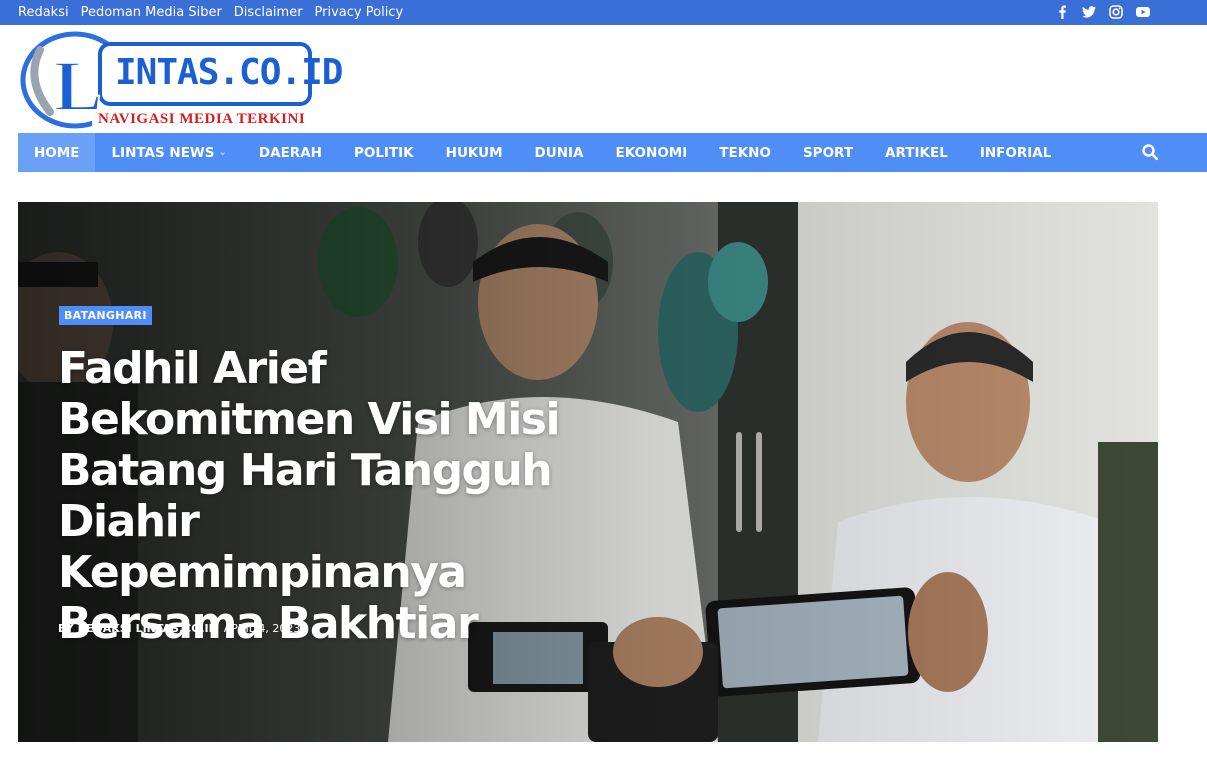 This screenshot has width=1207, height=777. I want to click on top-link-redaksi: Redaksi, so click(43, 12).